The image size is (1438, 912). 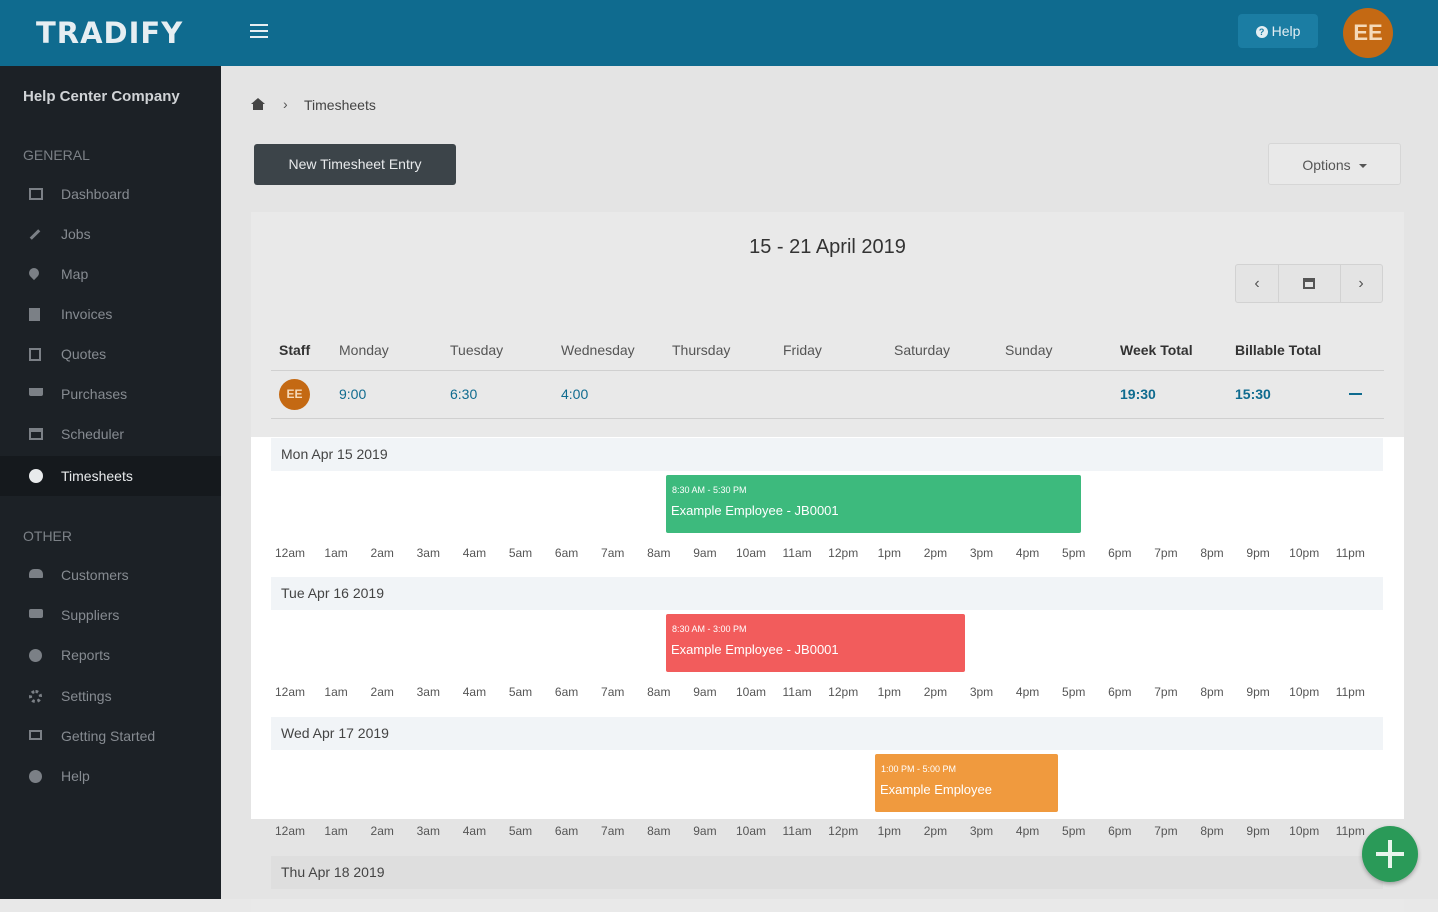 I want to click on options-label: Options, so click(x=1326, y=165).